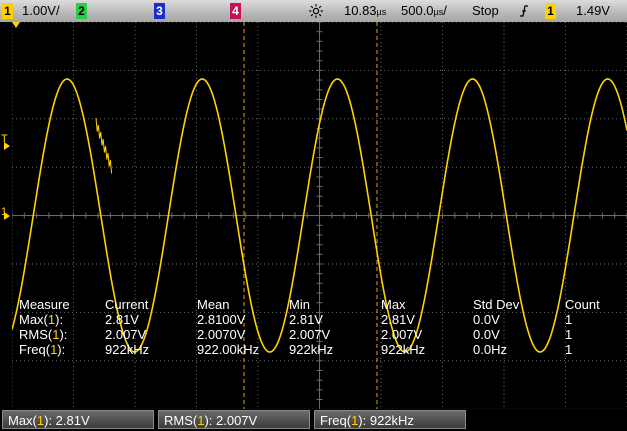 The height and width of the screenshot is (431, 627). What do you see at coordinates (310, 334) in the screenshot?
I see `measure-min: 2.007V` at bounding box center [310, 334].